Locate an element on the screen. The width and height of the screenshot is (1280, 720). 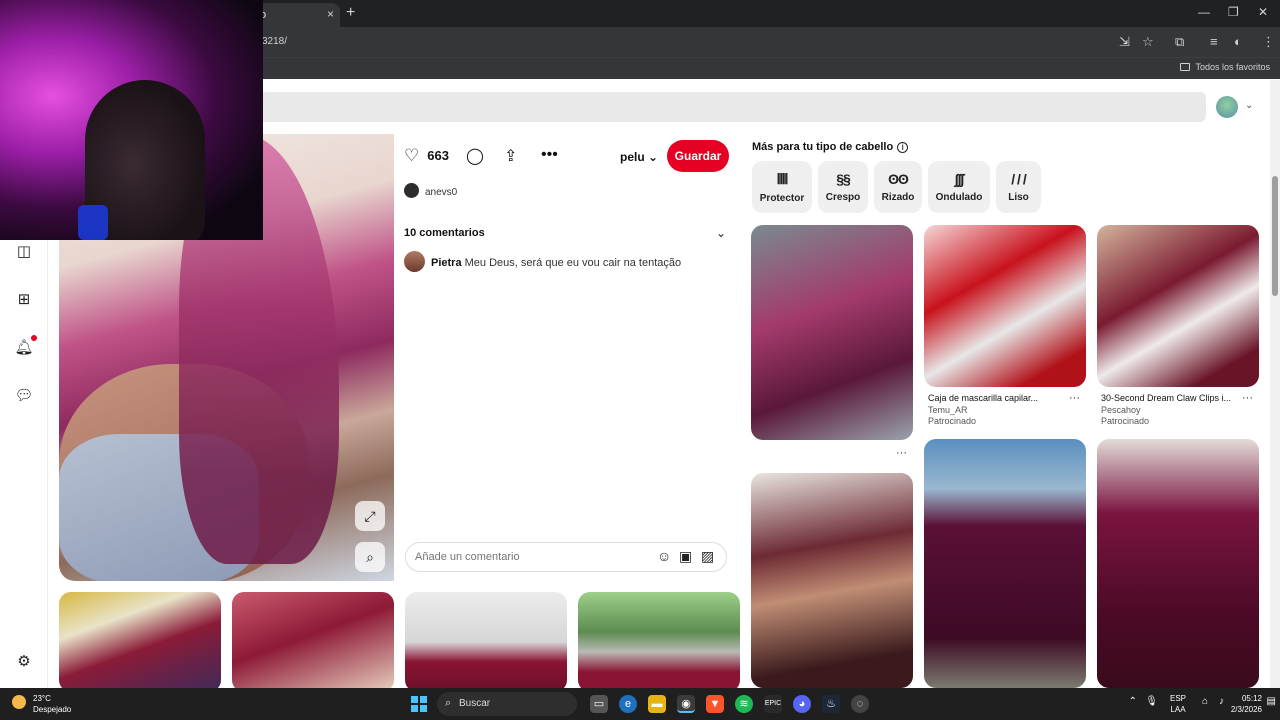
brave-icon: ▼ is located at coordinates (715, 704).